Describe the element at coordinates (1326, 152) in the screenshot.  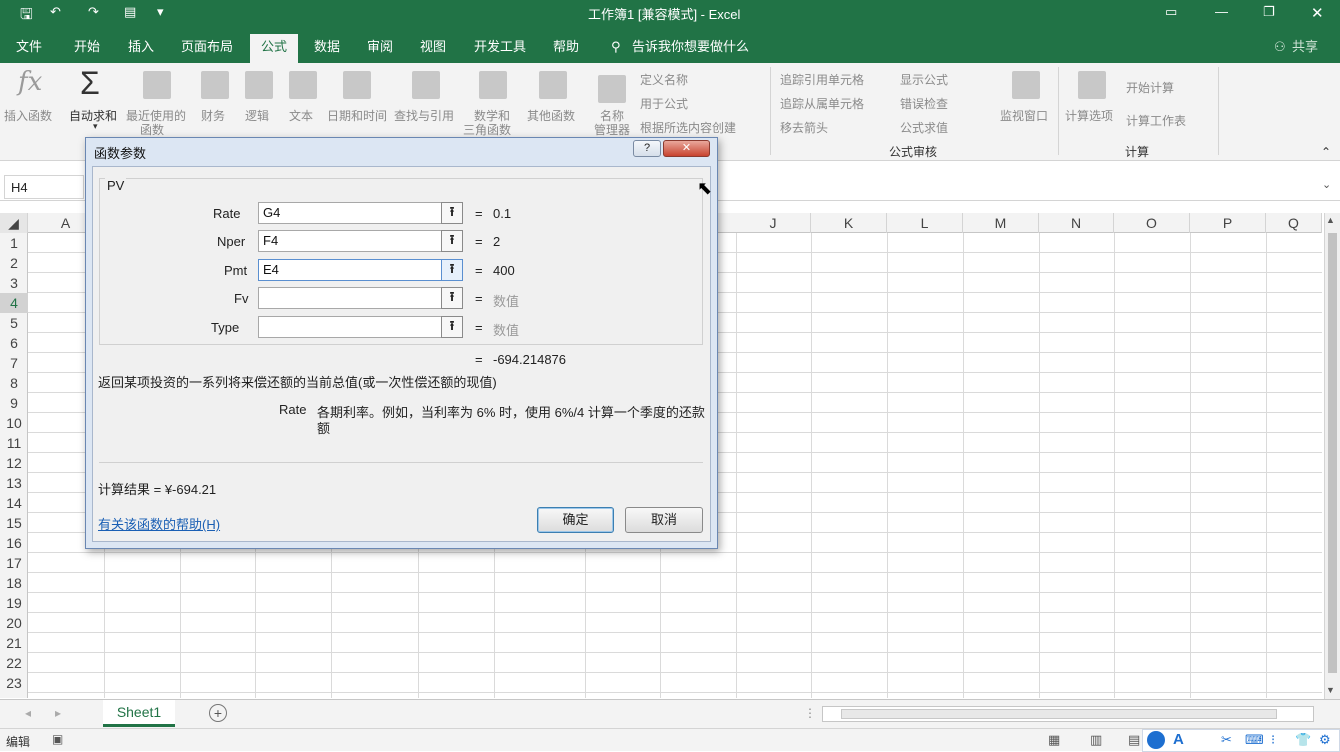
I see `collapse-ribbon-icon: ⌃` at that location.